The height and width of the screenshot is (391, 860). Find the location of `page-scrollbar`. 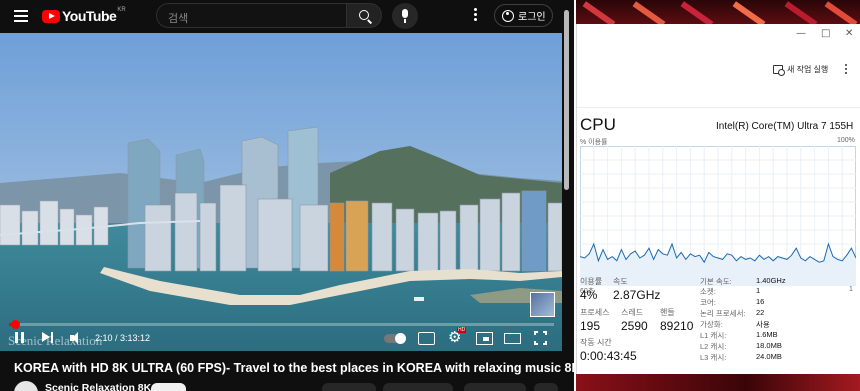

page-scrollbar is located at coordinates (566, 100).